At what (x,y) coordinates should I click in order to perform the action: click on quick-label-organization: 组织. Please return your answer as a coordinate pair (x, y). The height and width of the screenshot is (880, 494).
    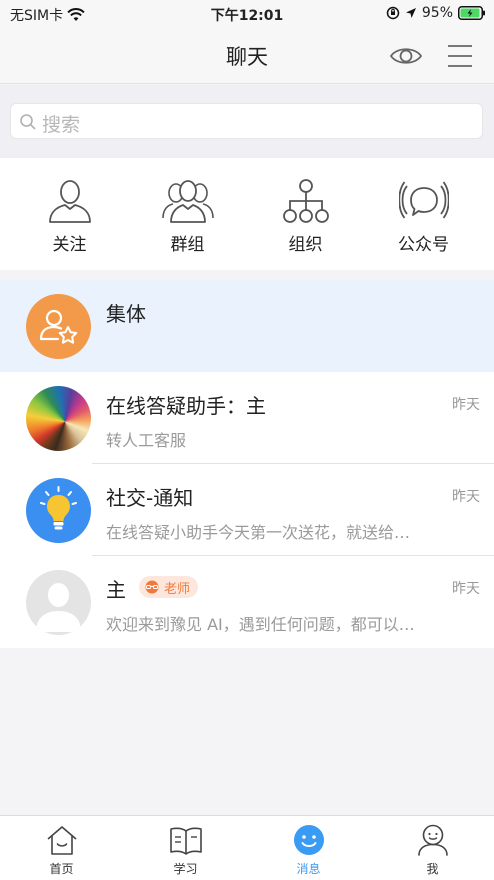
    Looking at the image, I should click on (305, 245).